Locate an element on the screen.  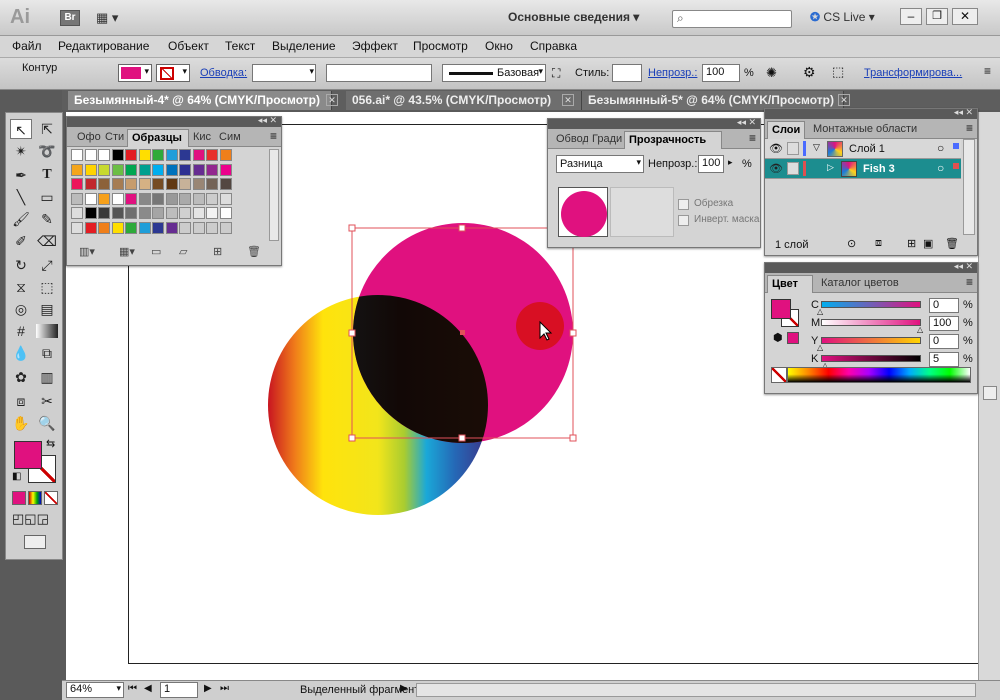
library-menu-icon: ▥▾ is located at coordinates (87, 251).